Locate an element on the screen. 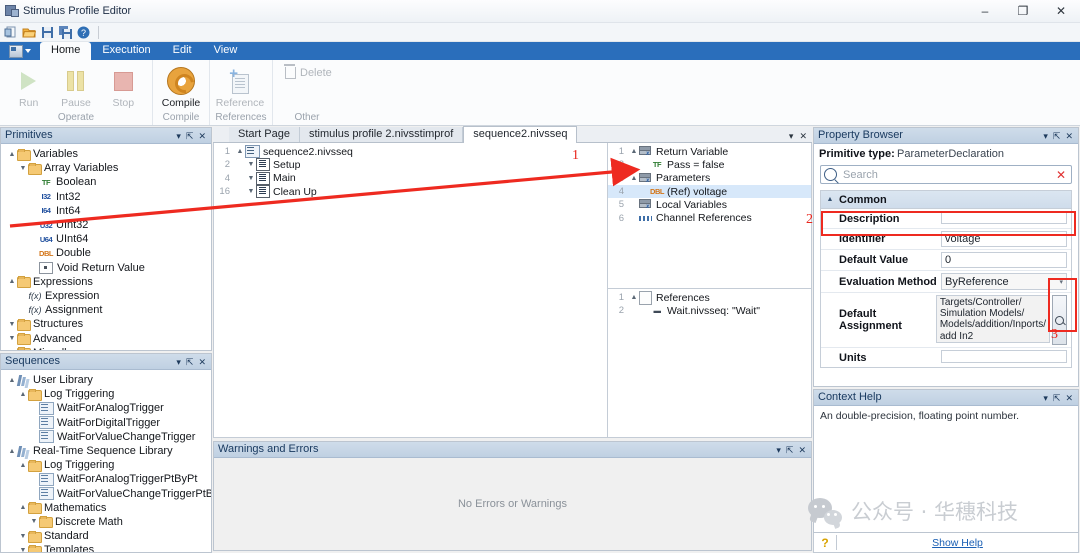  identifier-field: voltage is located at coordinates (1004, 239).